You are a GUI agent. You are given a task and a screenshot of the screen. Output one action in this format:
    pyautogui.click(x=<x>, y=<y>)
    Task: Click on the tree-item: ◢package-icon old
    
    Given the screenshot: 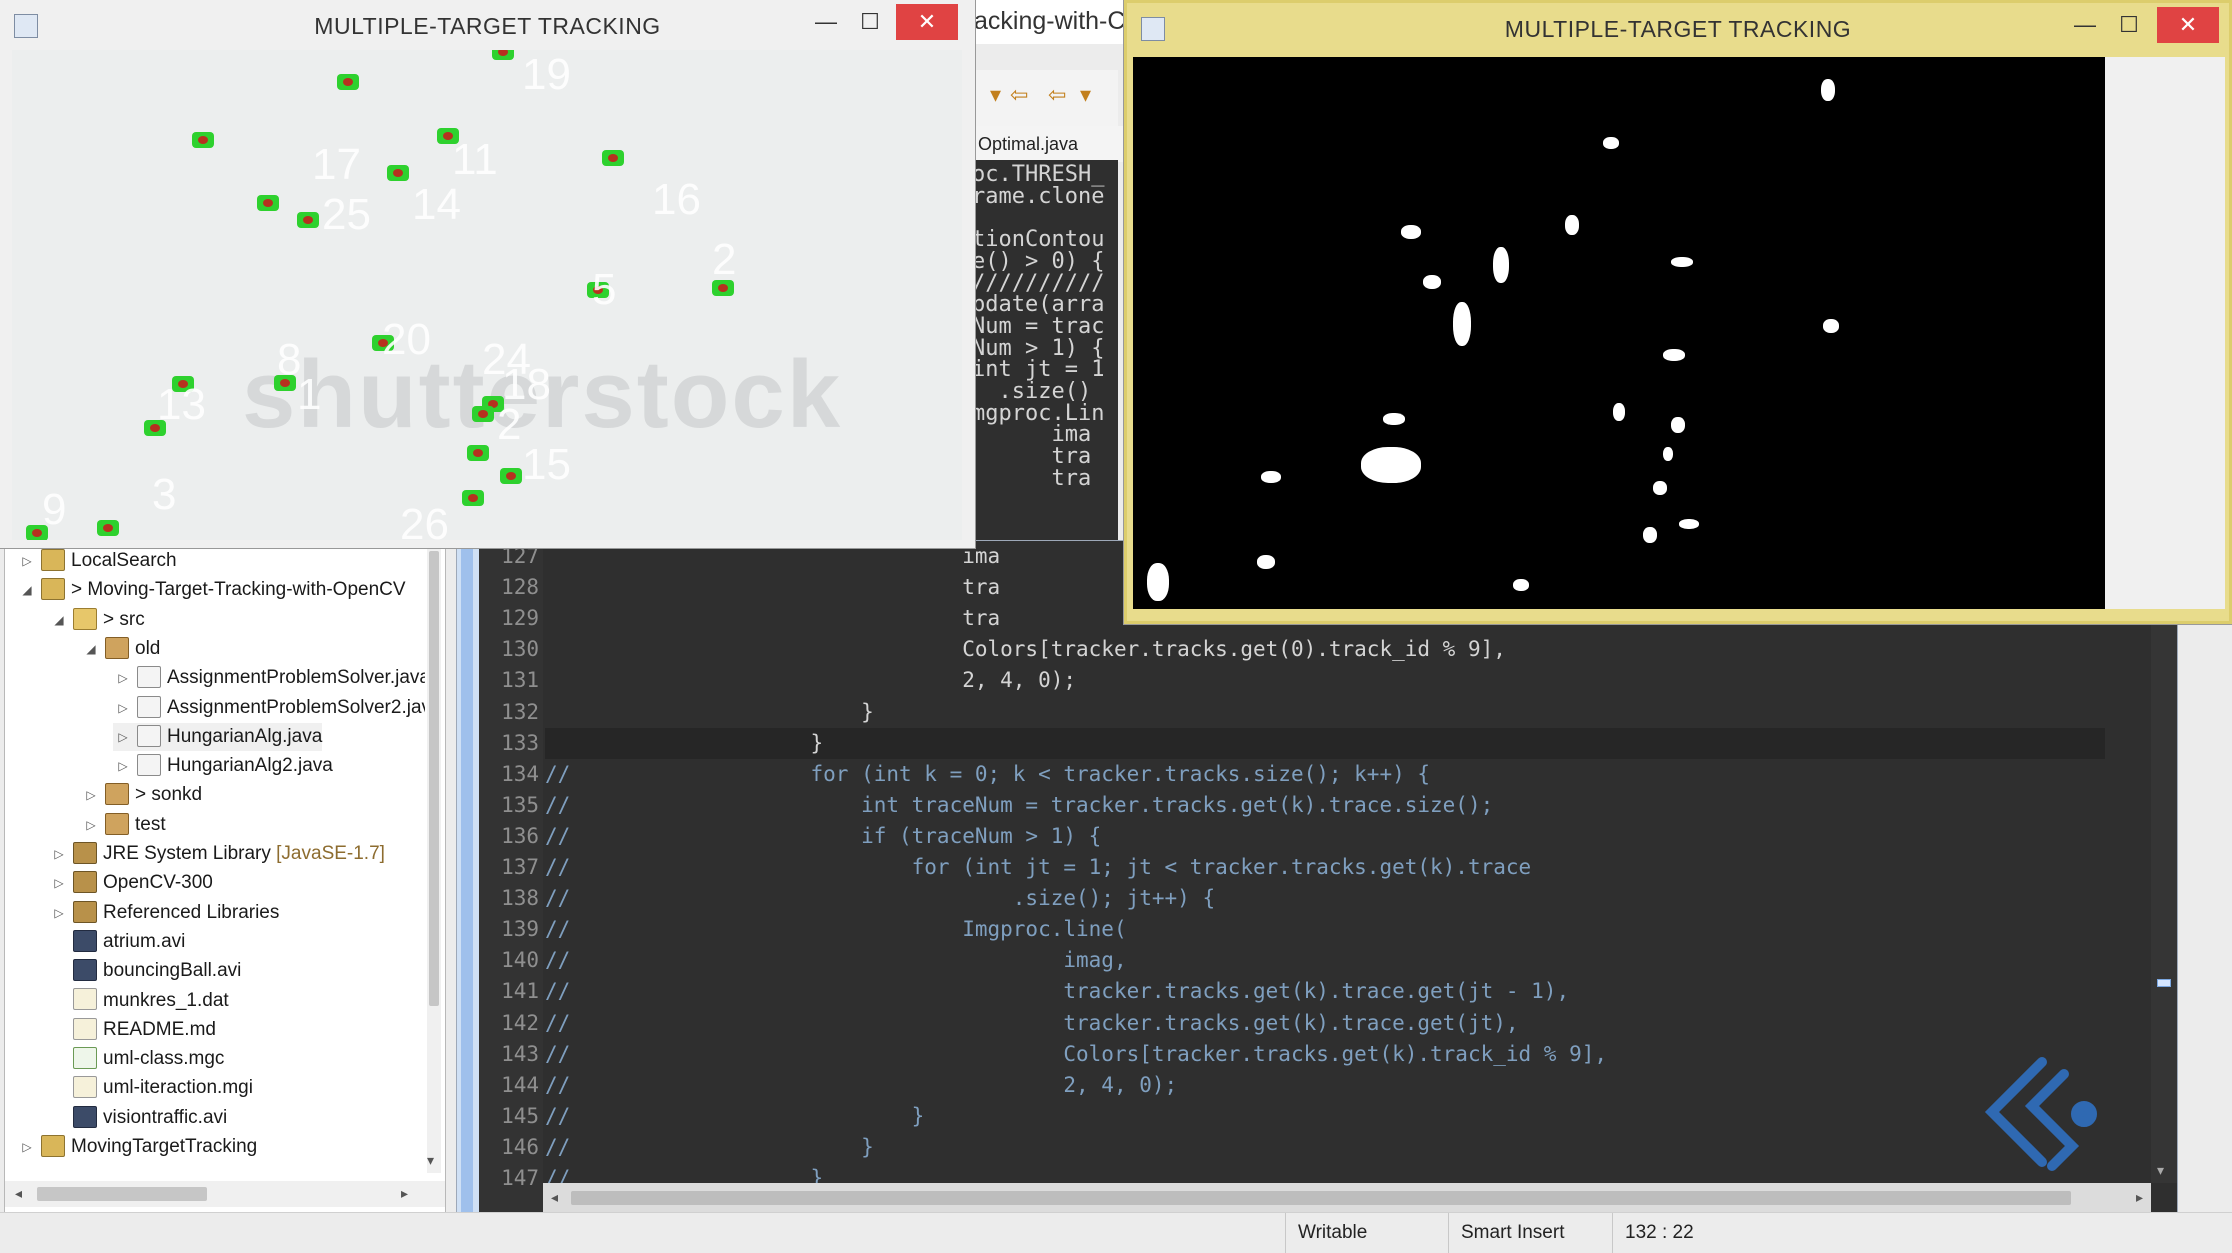 What is the action you would take?
    pyautogui.click(x=120, y=649)
    